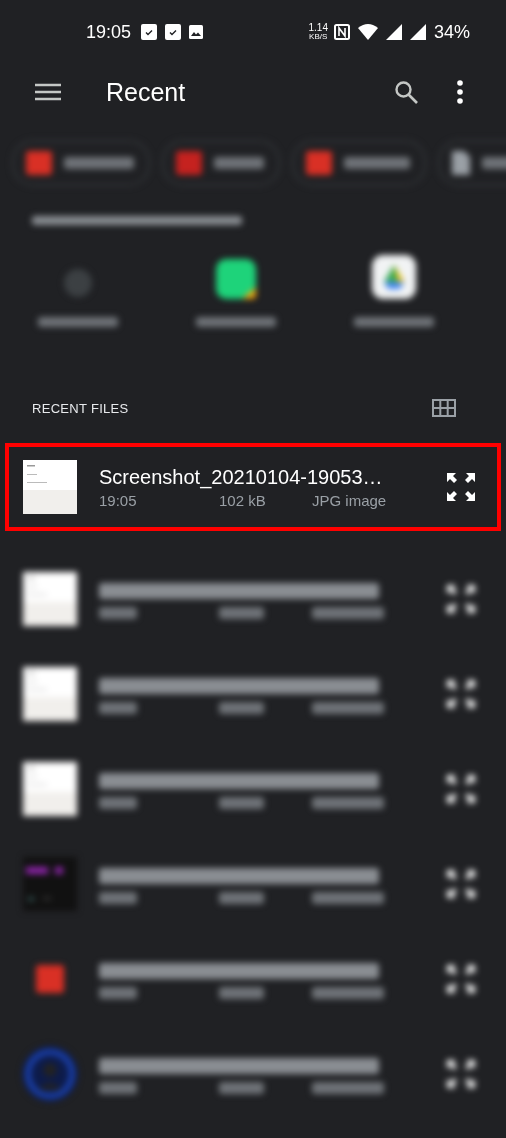  Describe the element at coordinates (118, 500) in the screenshot. I see `file-time: 19:05` at that location.